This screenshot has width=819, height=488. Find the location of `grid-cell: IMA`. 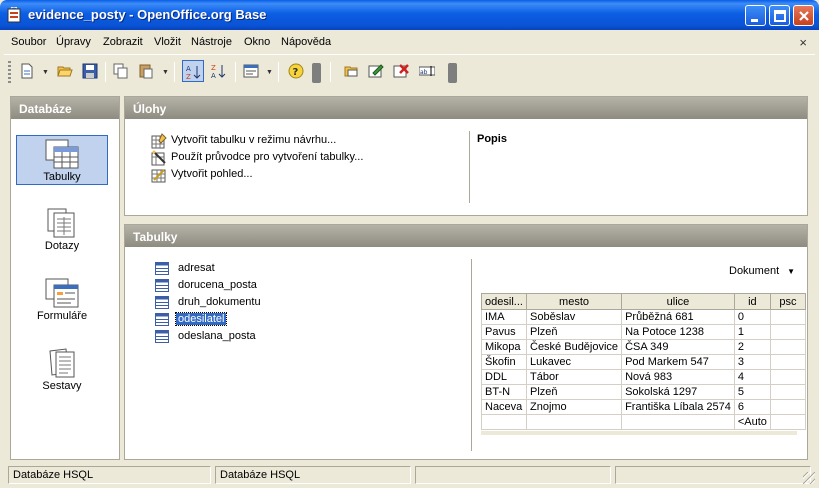

grid-cell: IMA is located at coordinates (504, 317).